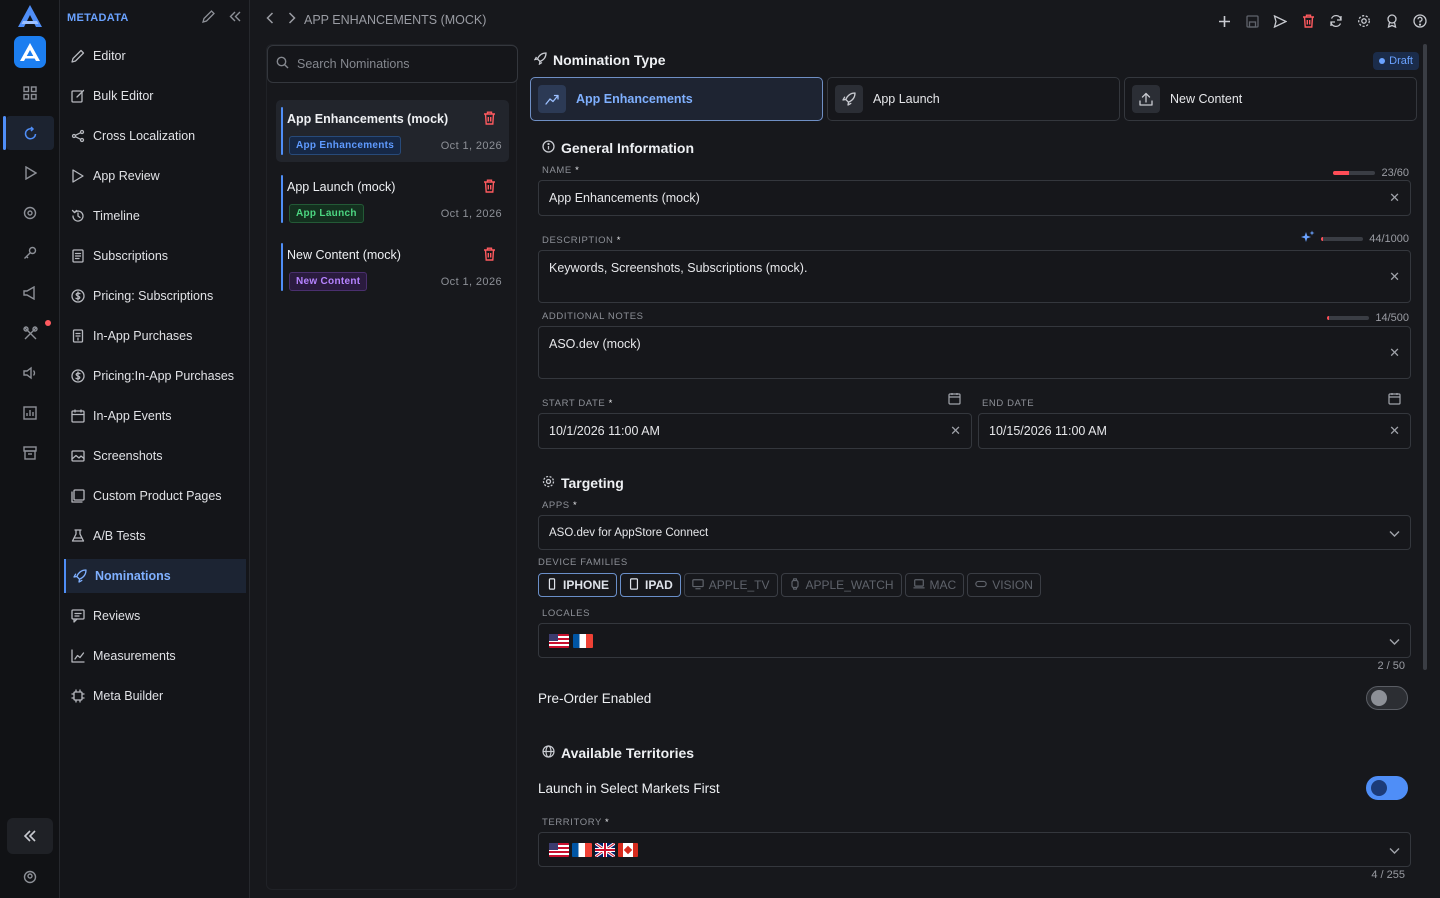 The height and width of the screenshot is (898, 1440). I want to click on sidebar-item-screenshots: Screenshots, so click(155, 456).